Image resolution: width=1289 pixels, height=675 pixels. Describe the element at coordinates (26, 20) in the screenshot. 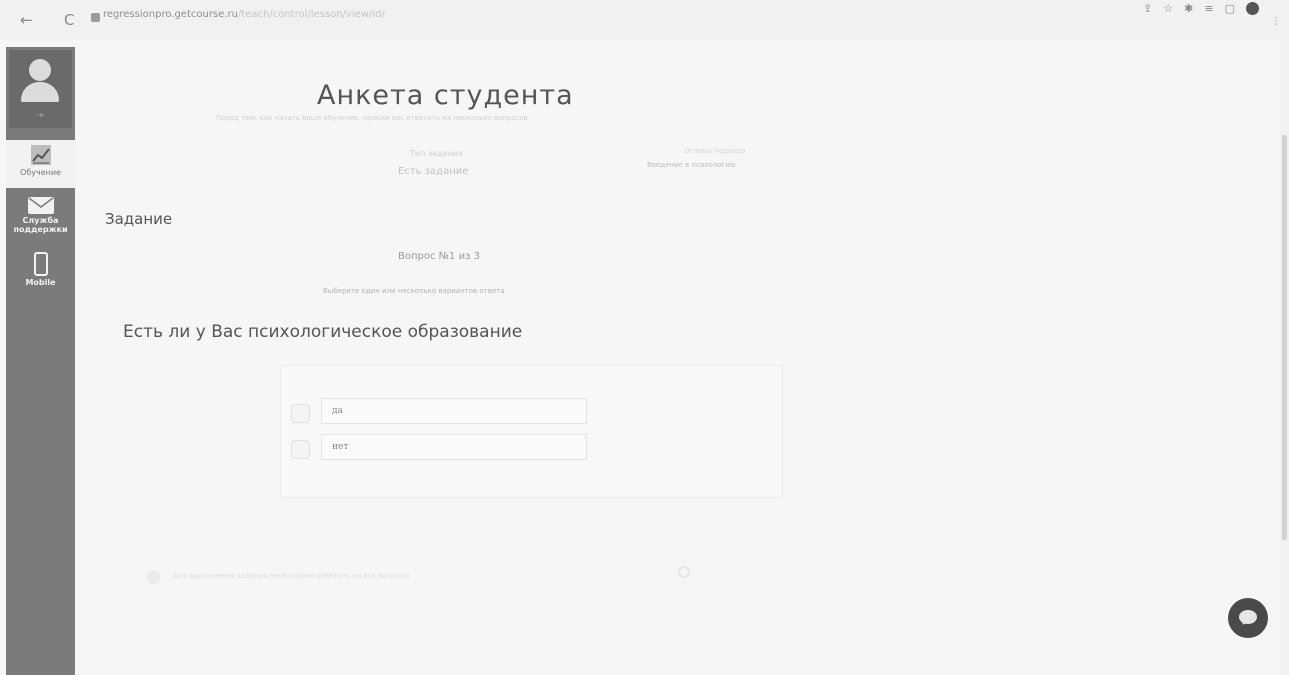

I see `back-button: ←` at that location.